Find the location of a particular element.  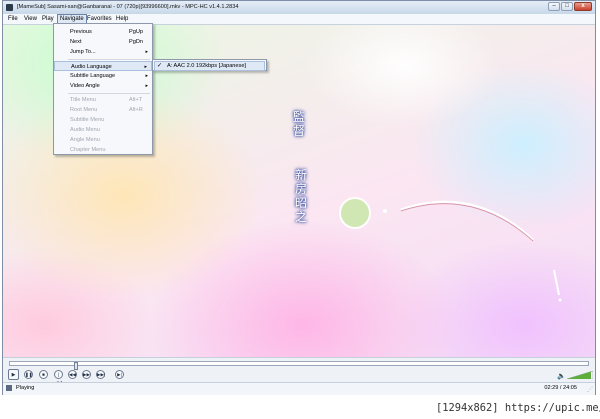

menu-item-label: Angle Menu is located at coordinates (85, 140).